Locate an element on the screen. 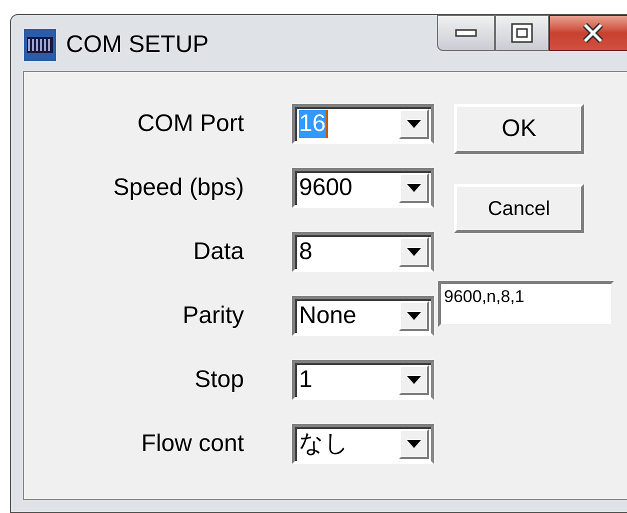  close-button is located at coordinates (588, 33).